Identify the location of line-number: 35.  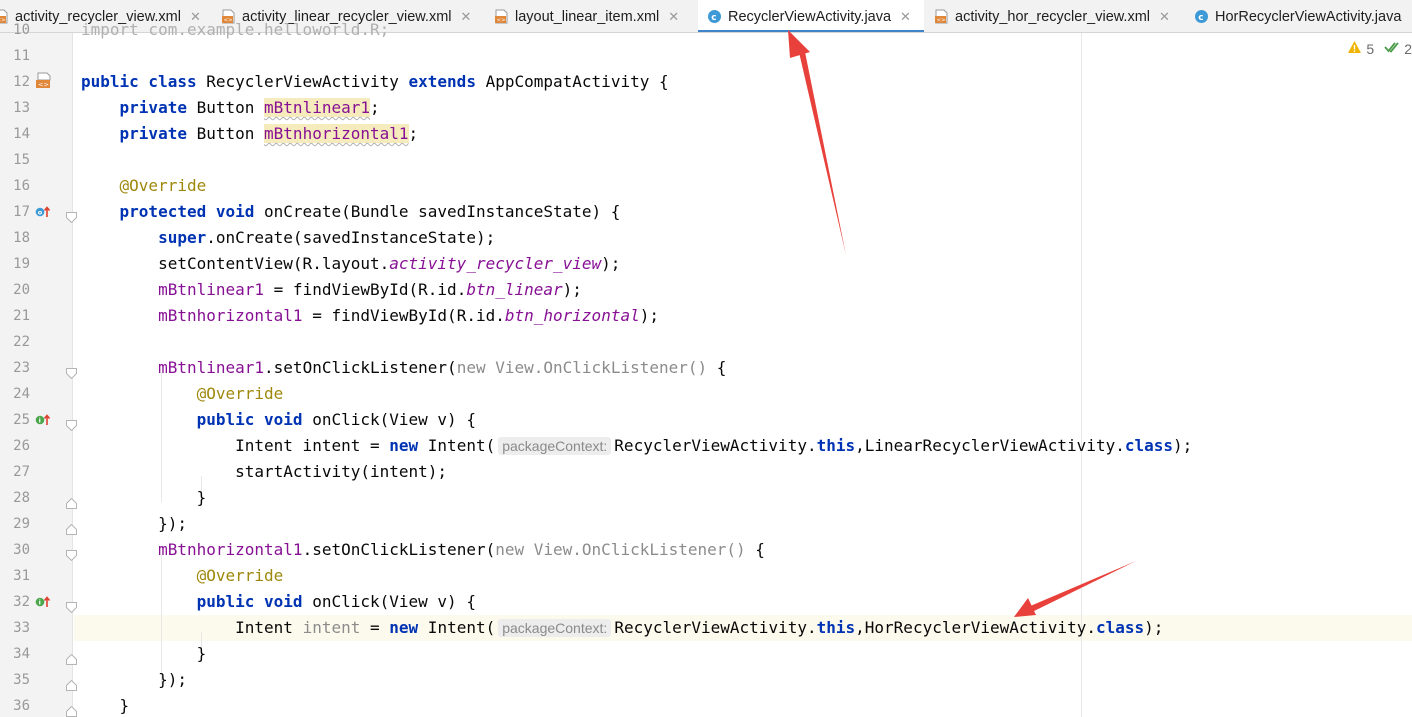
(21, 680).